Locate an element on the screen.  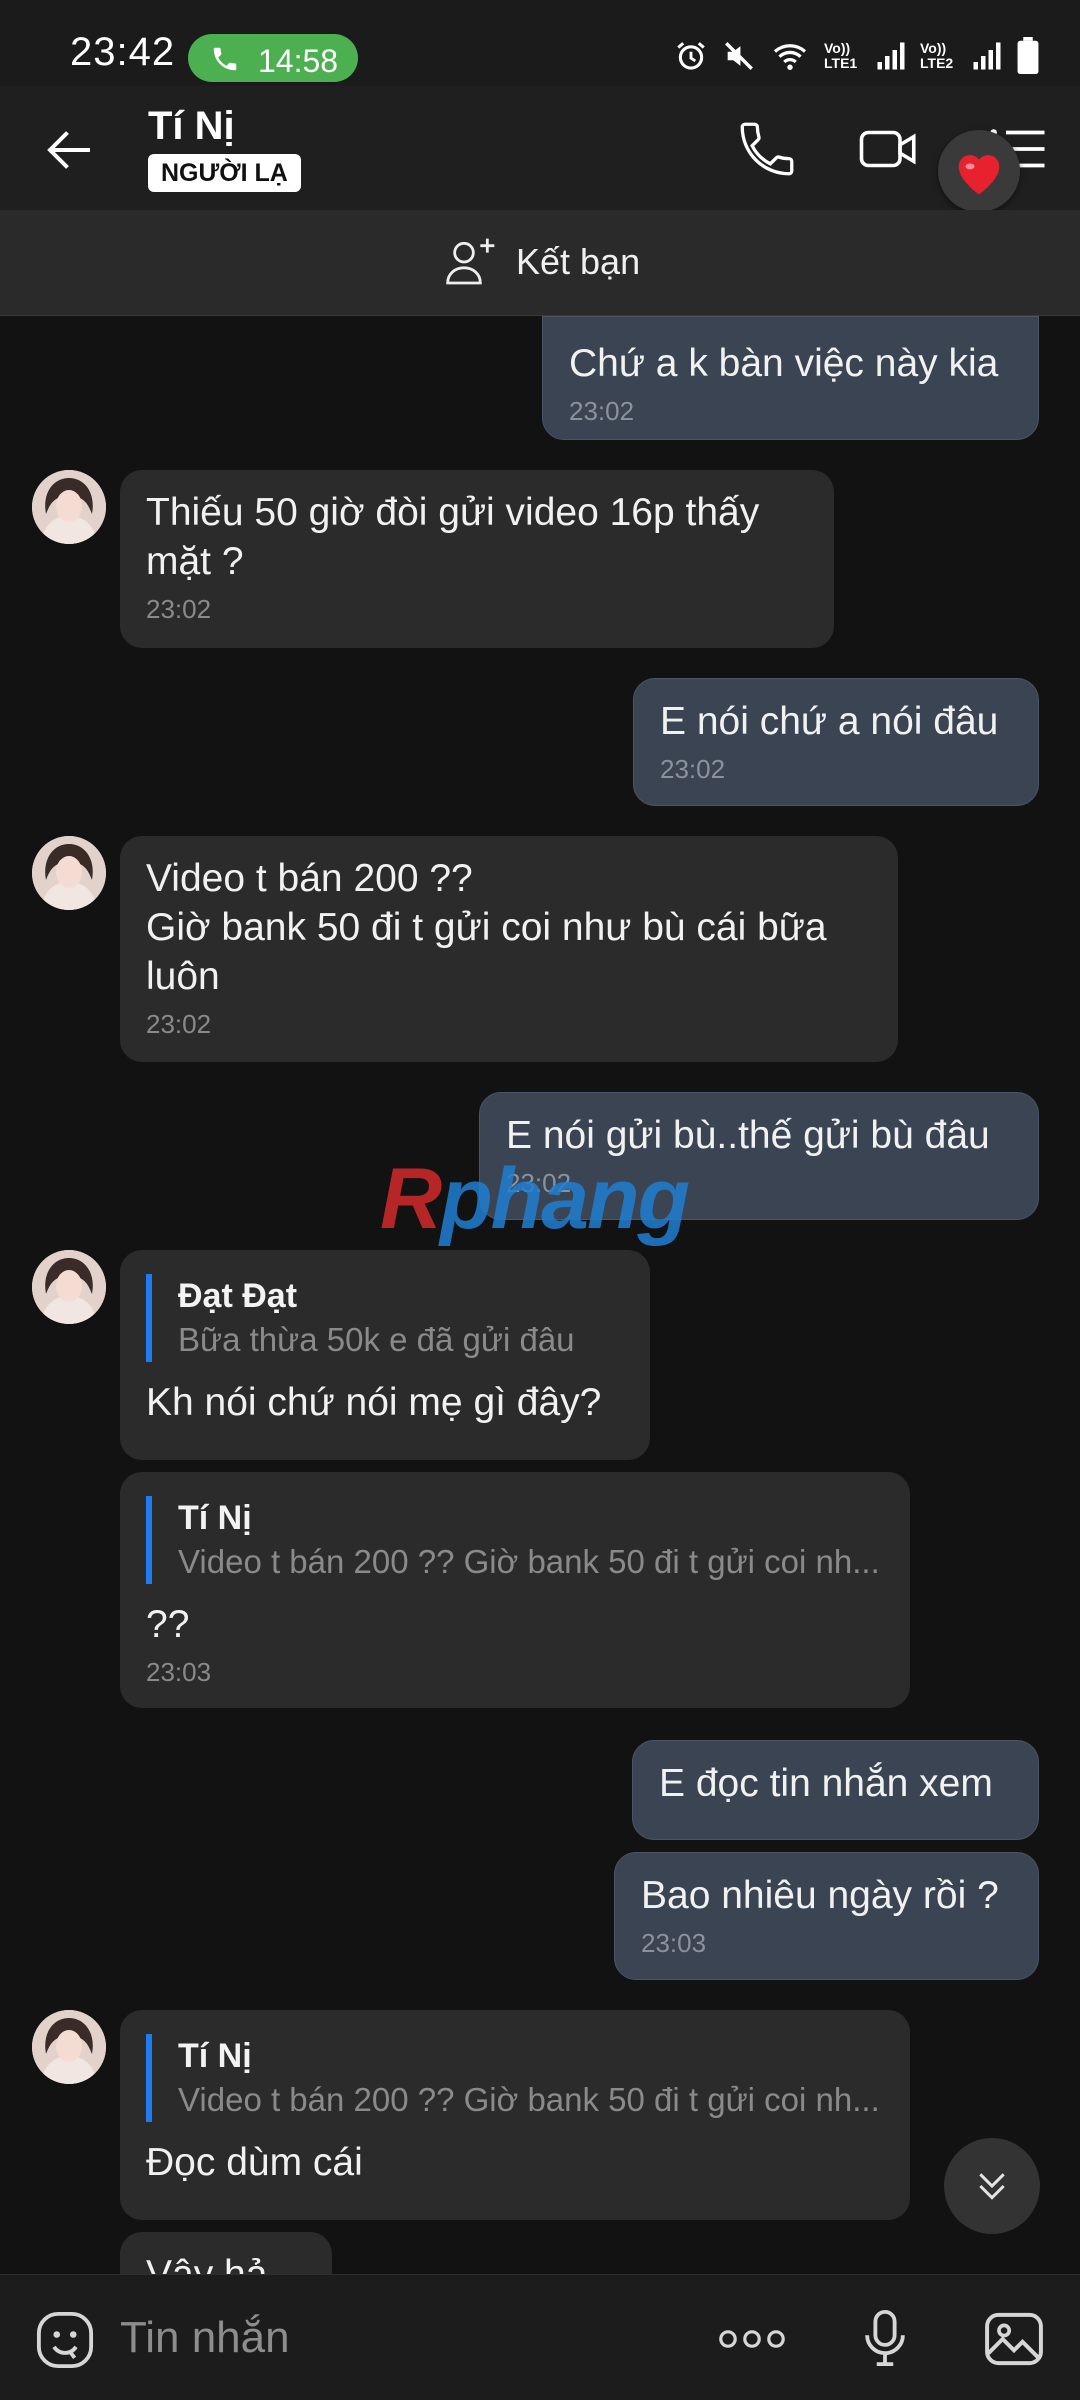
message-bubble-outgoing: E nói chứ a nói đâu 23:02 is located at coordinates (836, 742).